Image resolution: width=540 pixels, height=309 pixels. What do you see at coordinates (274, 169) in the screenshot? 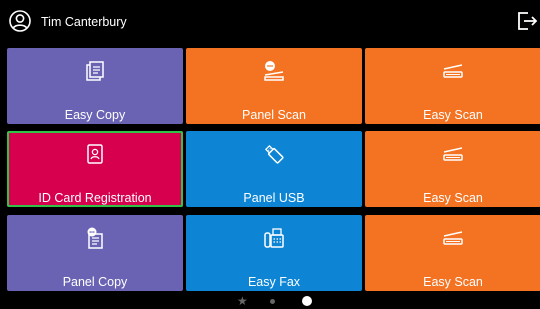
I see `tile-panel-usb: Panel USB` at bounding box center [274, 169].